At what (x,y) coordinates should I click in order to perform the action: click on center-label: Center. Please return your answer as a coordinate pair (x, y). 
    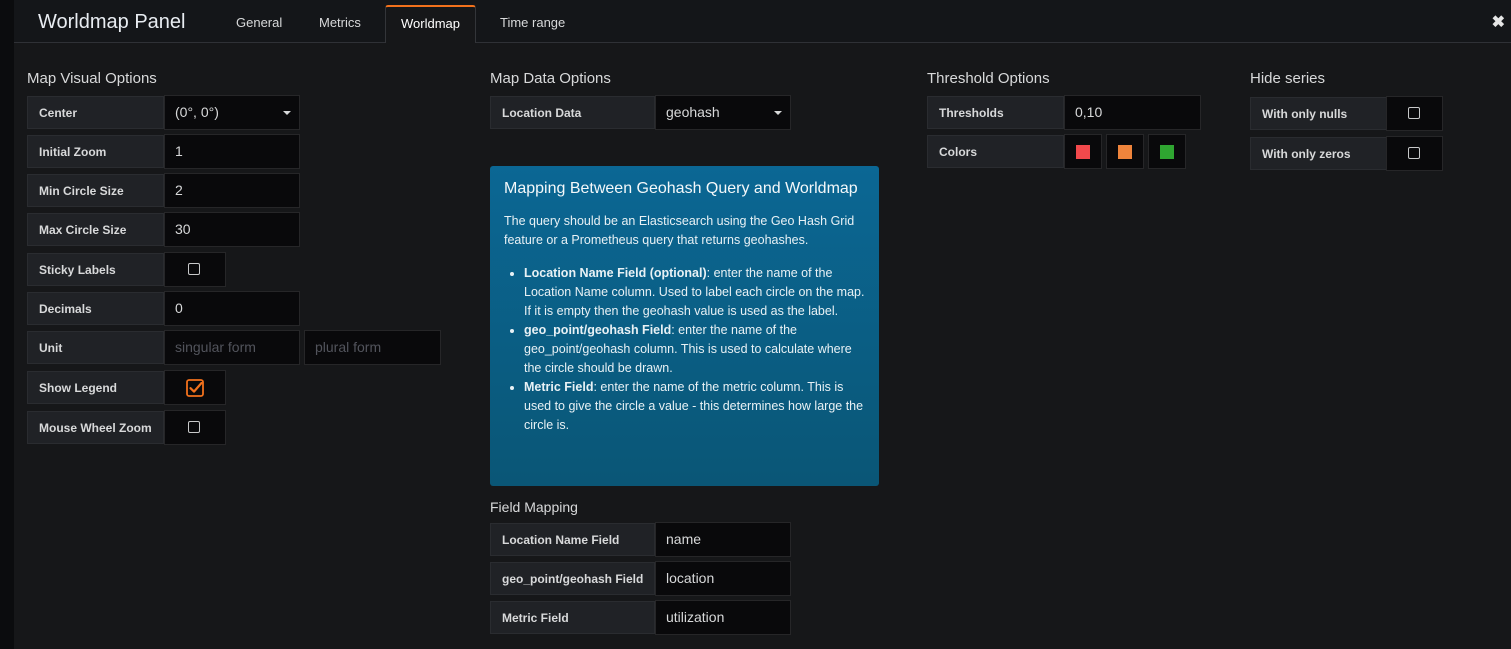
    Looking at the image, I should click on (95, 112).